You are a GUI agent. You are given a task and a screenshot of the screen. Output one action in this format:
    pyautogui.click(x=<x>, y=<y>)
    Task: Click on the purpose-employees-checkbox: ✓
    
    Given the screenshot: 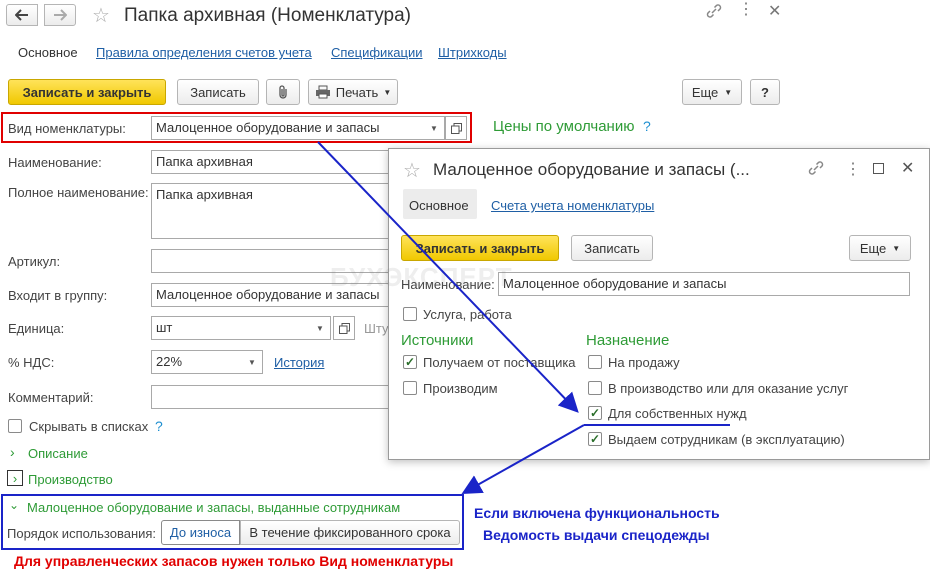 What is the action you would take?
    pyautogui.click(x=595, y=439)
    